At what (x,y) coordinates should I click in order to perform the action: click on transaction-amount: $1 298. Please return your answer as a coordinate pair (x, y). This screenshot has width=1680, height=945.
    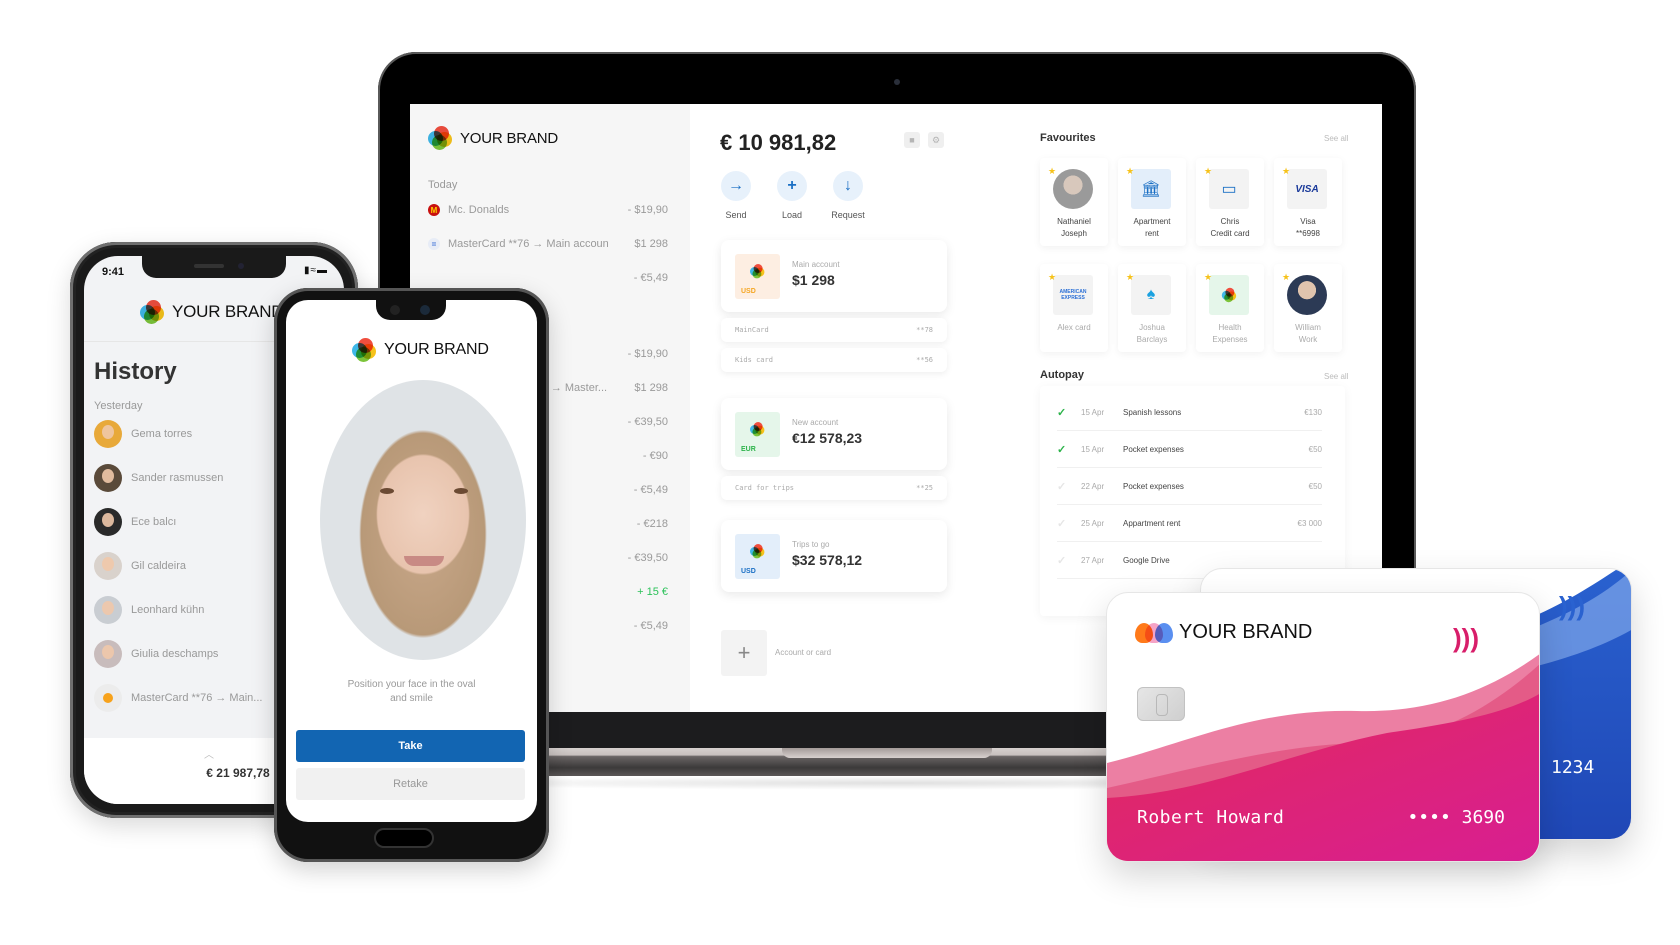
    Looking at the image, I should click on (651, 244).